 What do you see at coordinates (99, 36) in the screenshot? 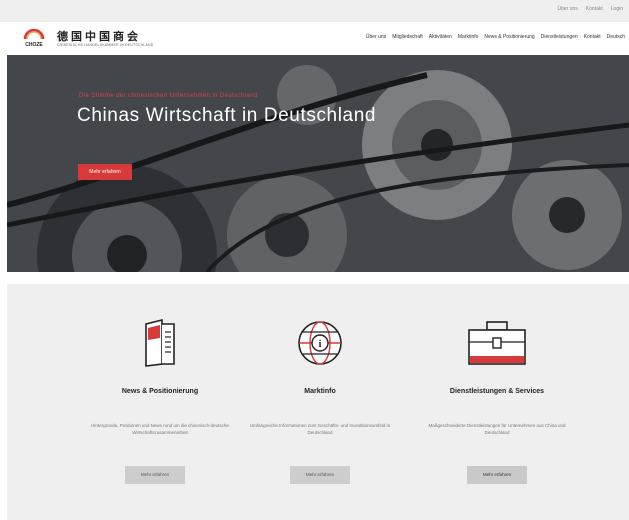
I see `logo-chinese-text: 德国中国商会` at bounding box center [99, 36].